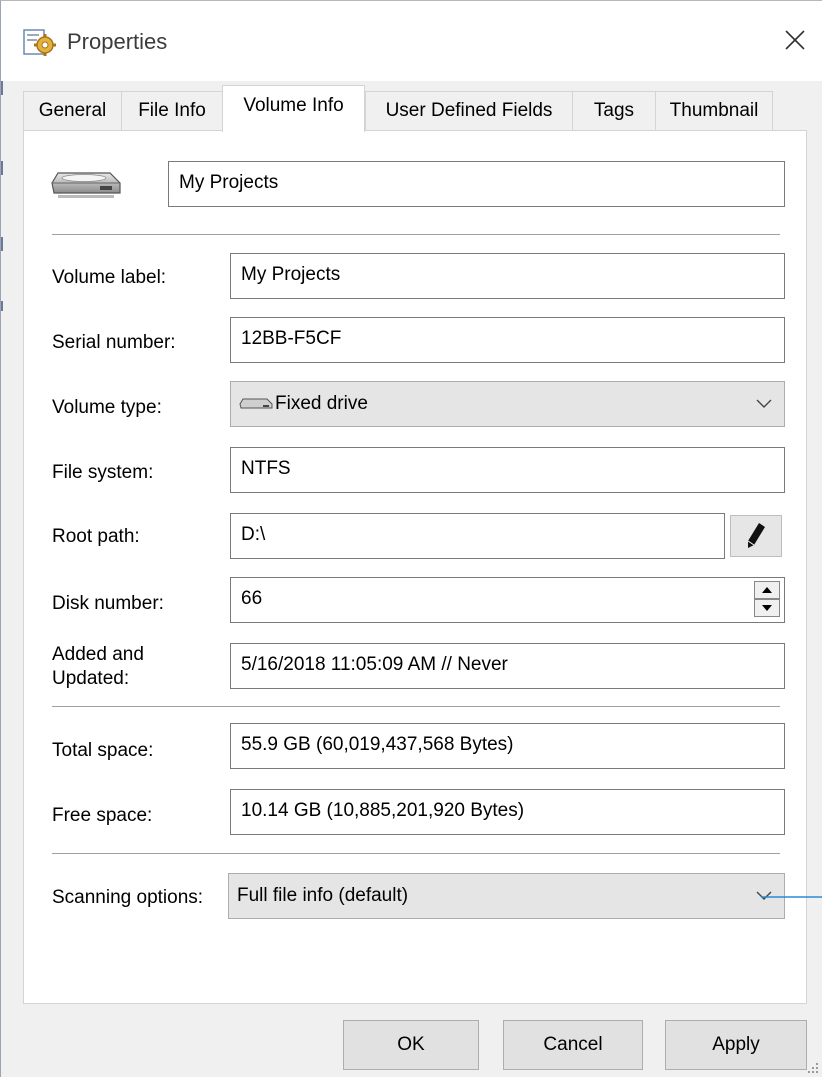  What do you see at coordinates (91, 678) in the screenshot?
I see `added-updated-label-line2: Updated:` at bounding box center [91, 678].